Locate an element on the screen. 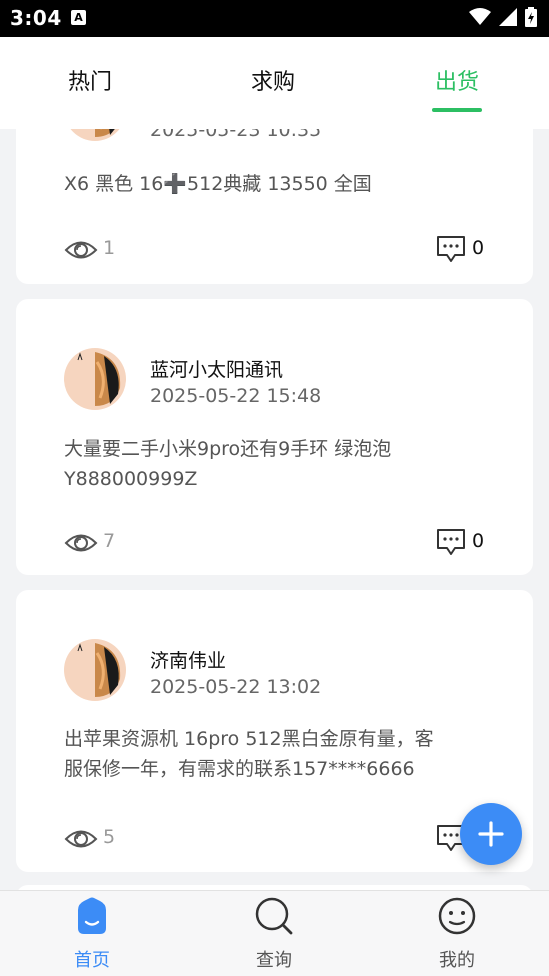 This screenshot has height=976, width=549. nav-item-search: 查询 is located at coordinates (274, 933).